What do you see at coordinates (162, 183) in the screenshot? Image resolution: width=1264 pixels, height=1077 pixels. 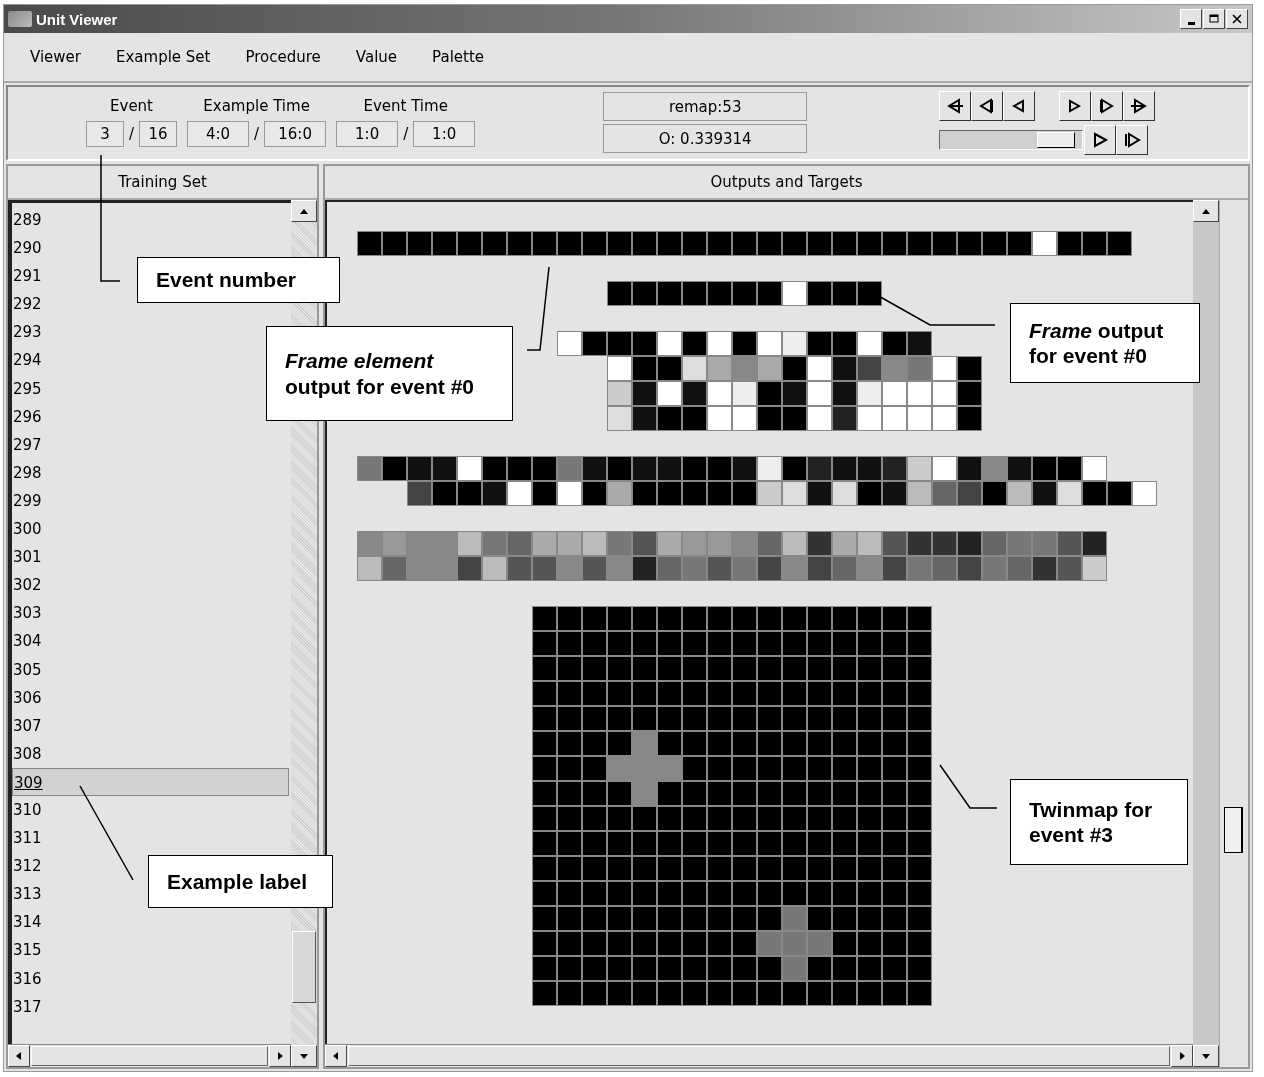 I see `panel-title: Training Set` at bounding box center [162, 183].